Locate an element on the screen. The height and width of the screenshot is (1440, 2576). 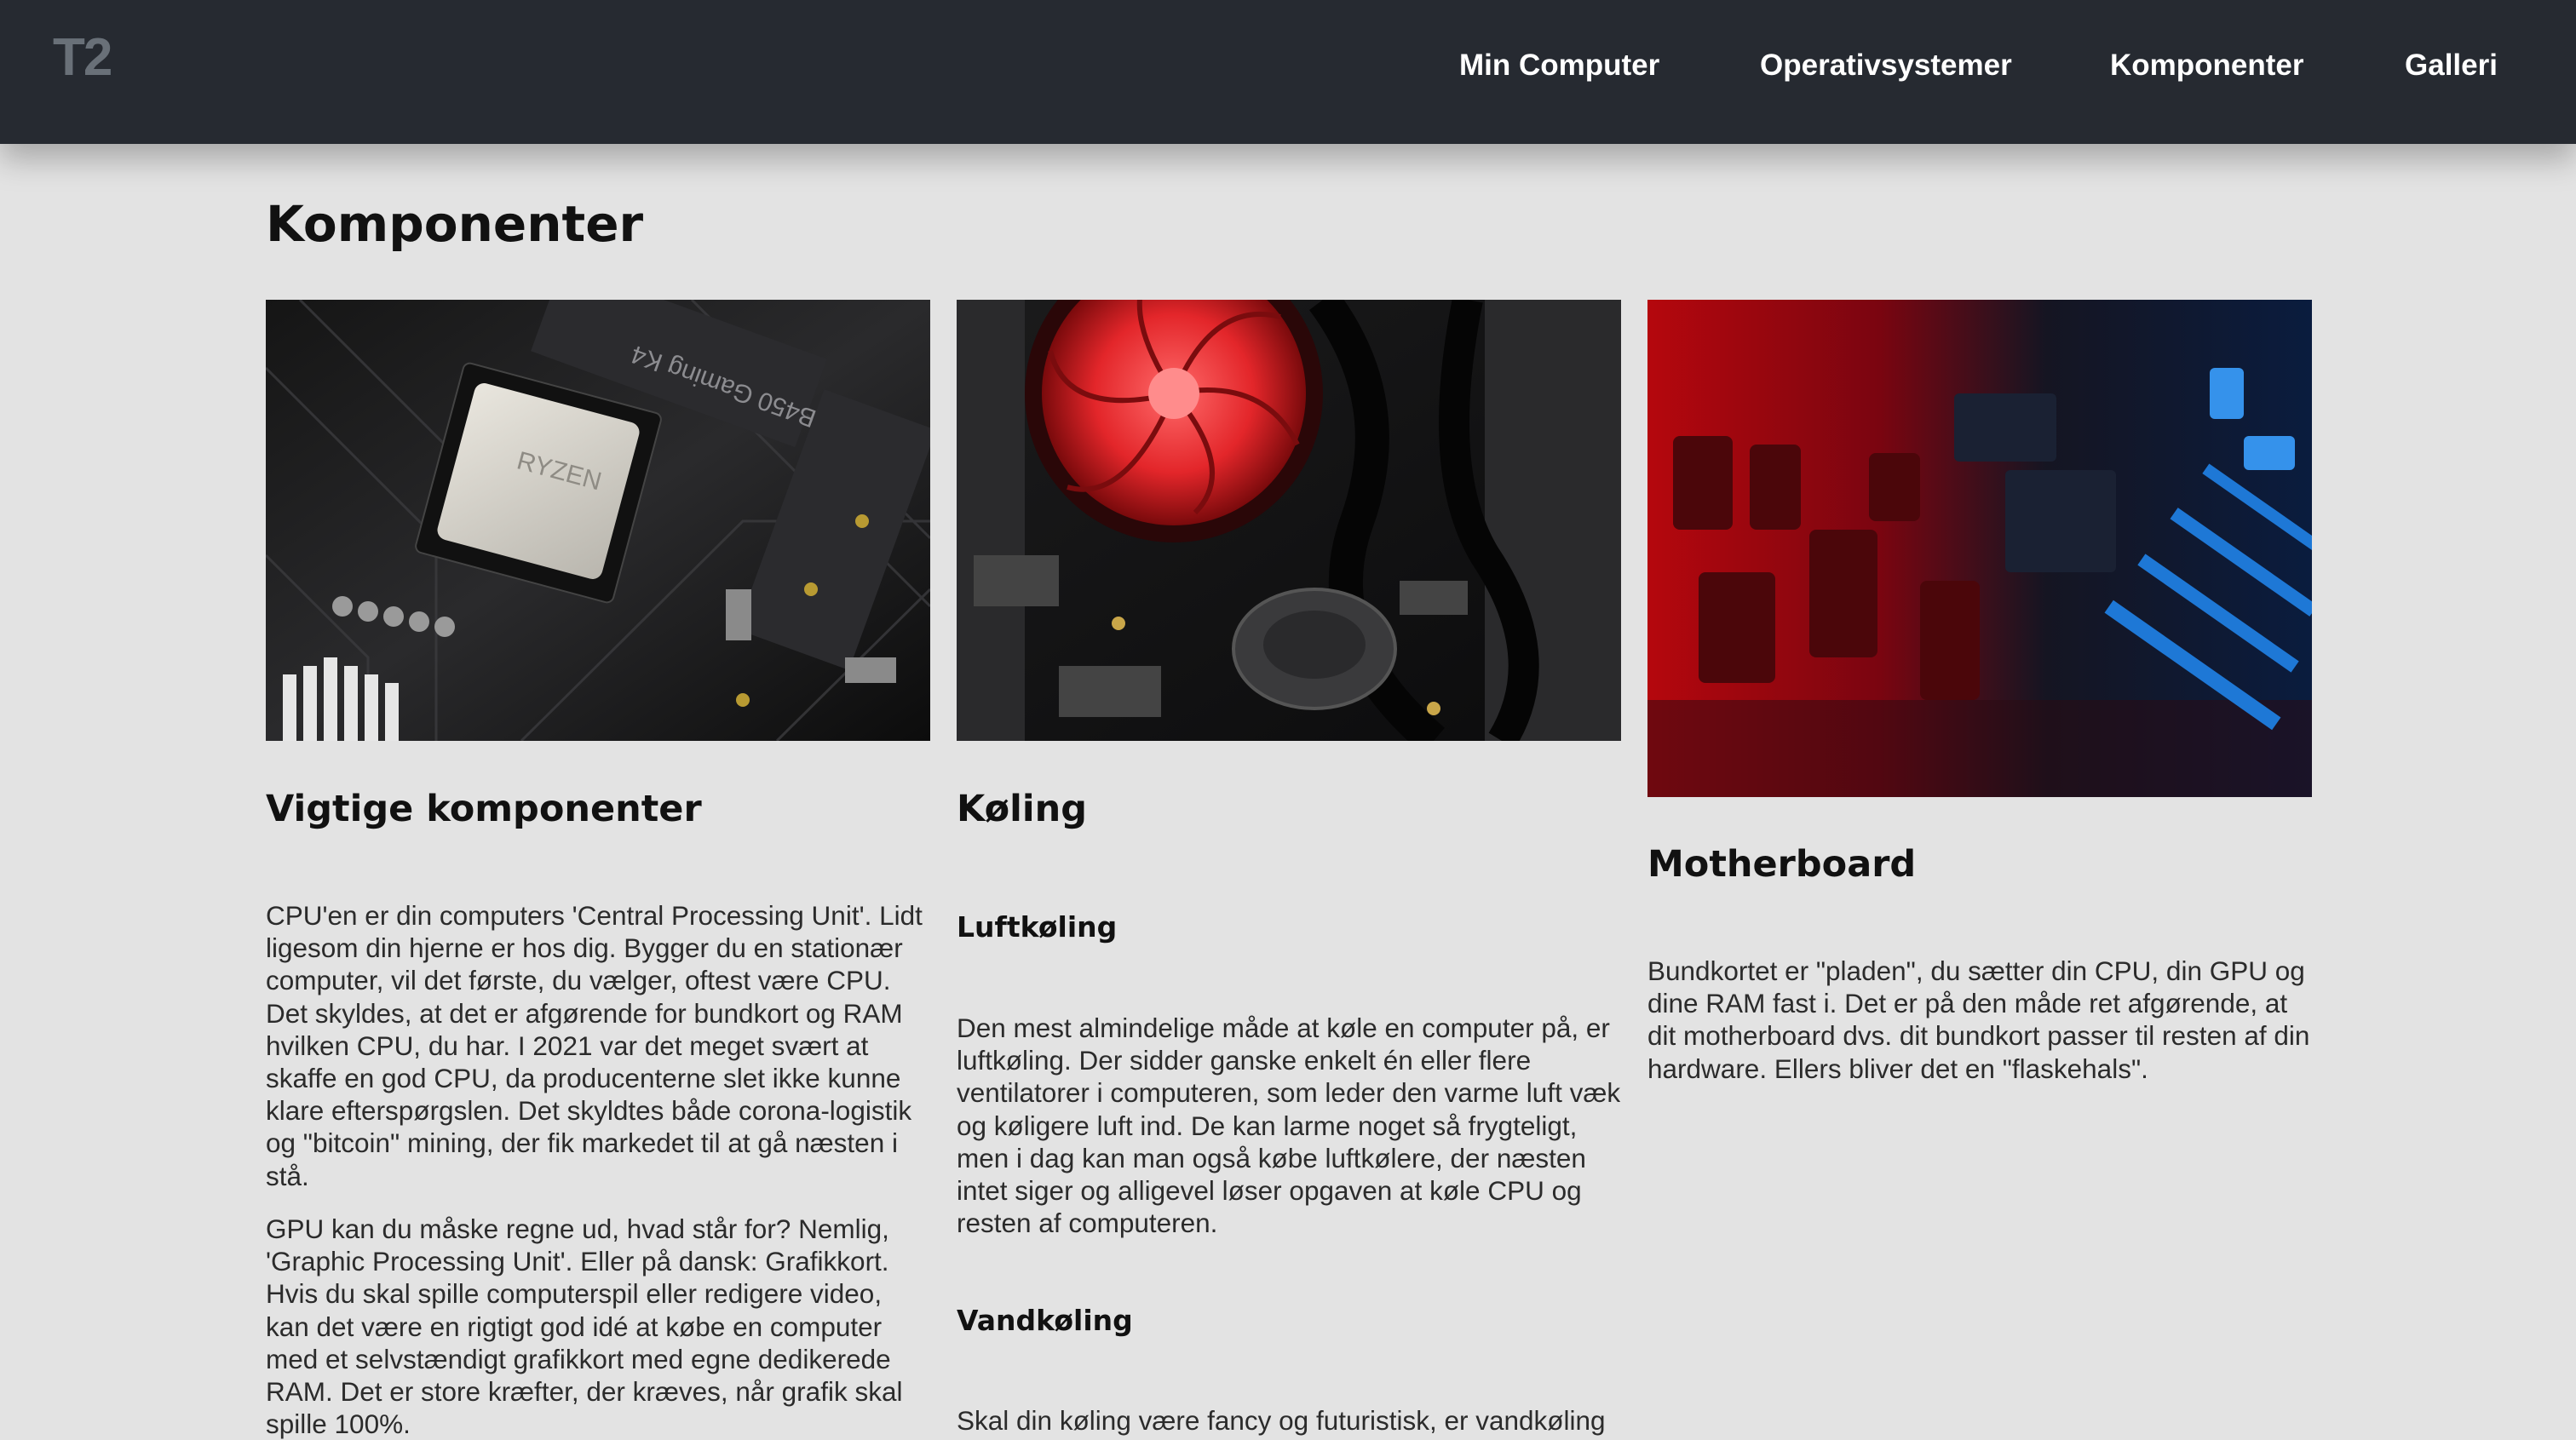
subheading-vandkoeling: Vandkøling is located at coordinates (1045, 1320).